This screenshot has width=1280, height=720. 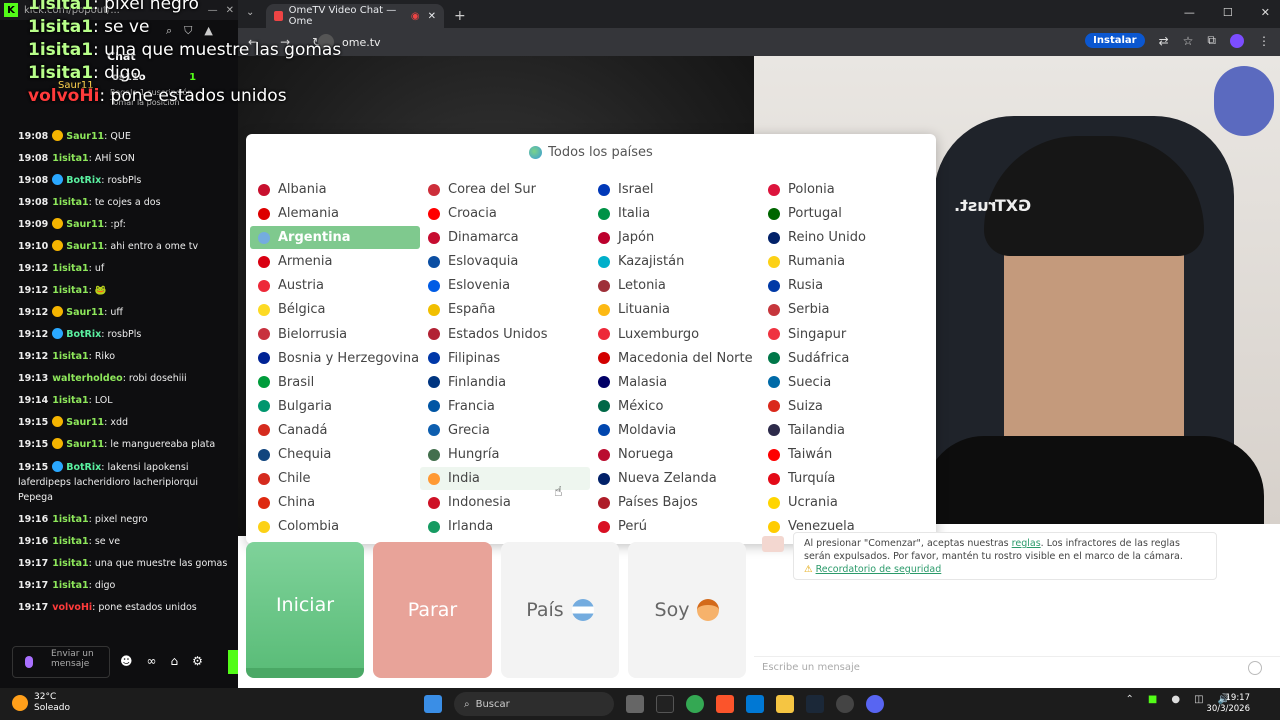 What do you see at coordinates (675, 309) in the screenshot?
I see `country-option: Lituania` at bounding box center [675, 309].